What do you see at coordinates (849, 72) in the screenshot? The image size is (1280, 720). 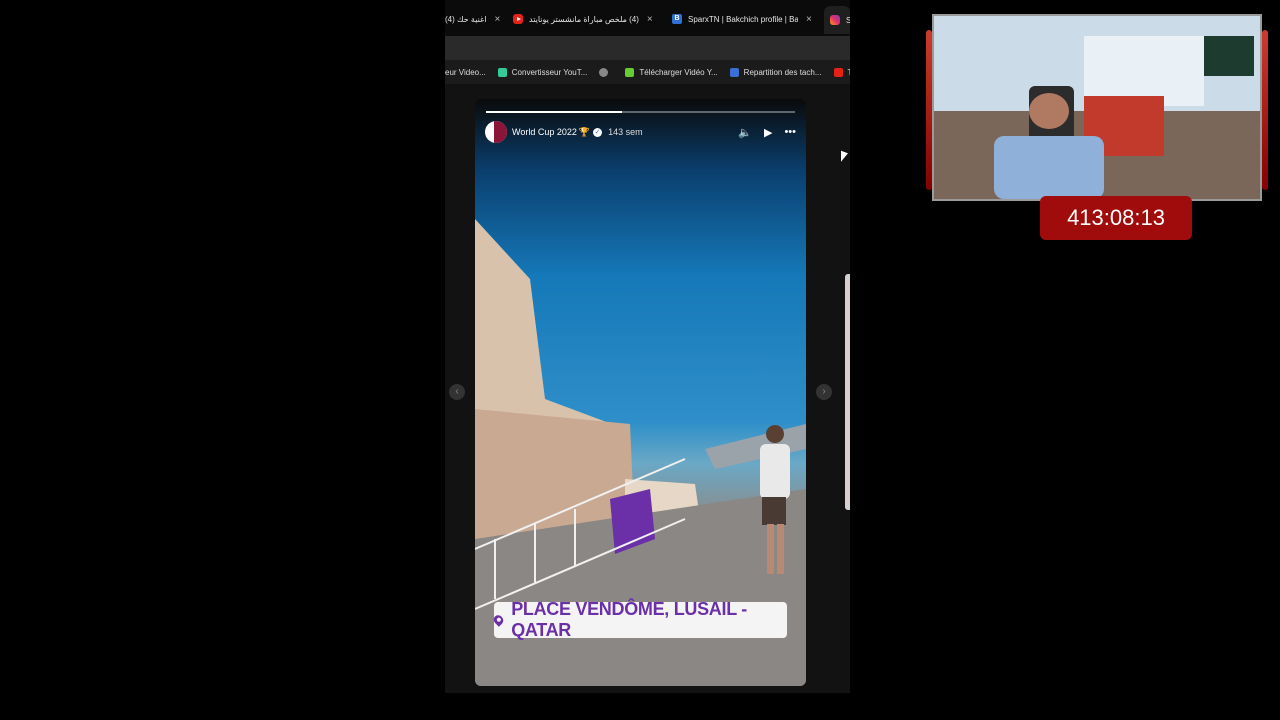 I see `bookmark-label: Te` at bounding box center [849, 72].